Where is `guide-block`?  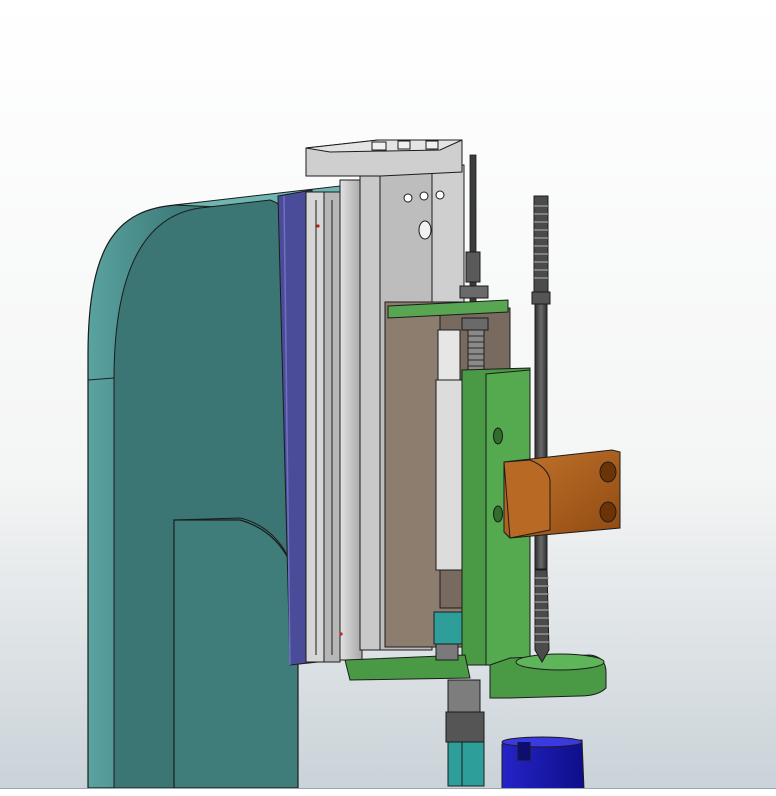 guide-block is located at coordinates (562, 494).